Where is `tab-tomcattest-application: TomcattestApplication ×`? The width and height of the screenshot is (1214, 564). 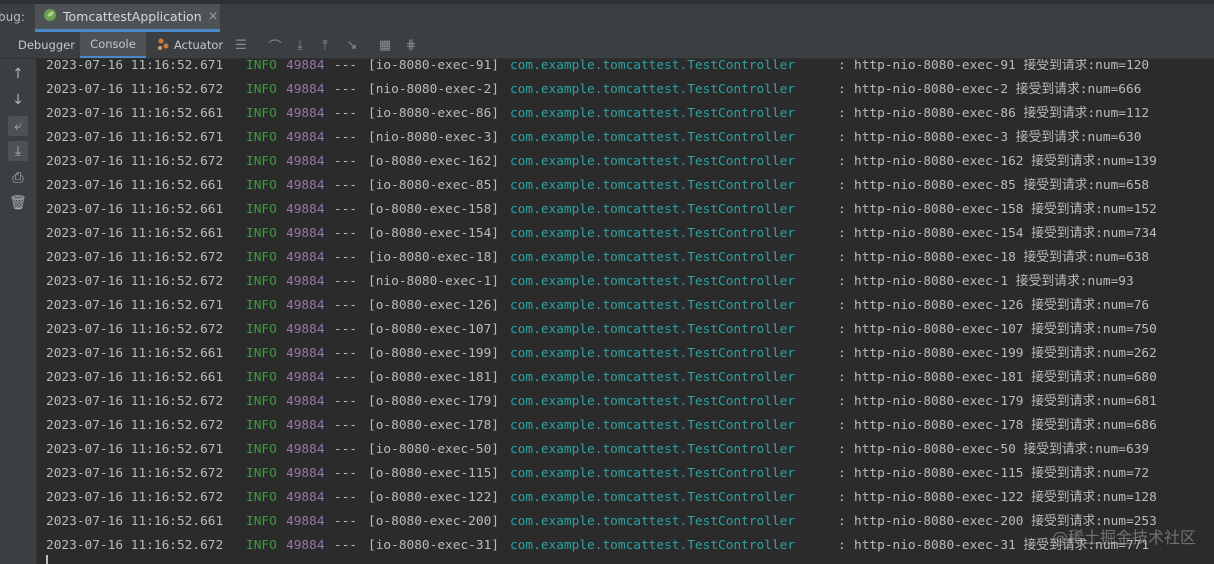 tab-tomcattest-application: TomcattestApplication × is located at coordinates (127, 18).